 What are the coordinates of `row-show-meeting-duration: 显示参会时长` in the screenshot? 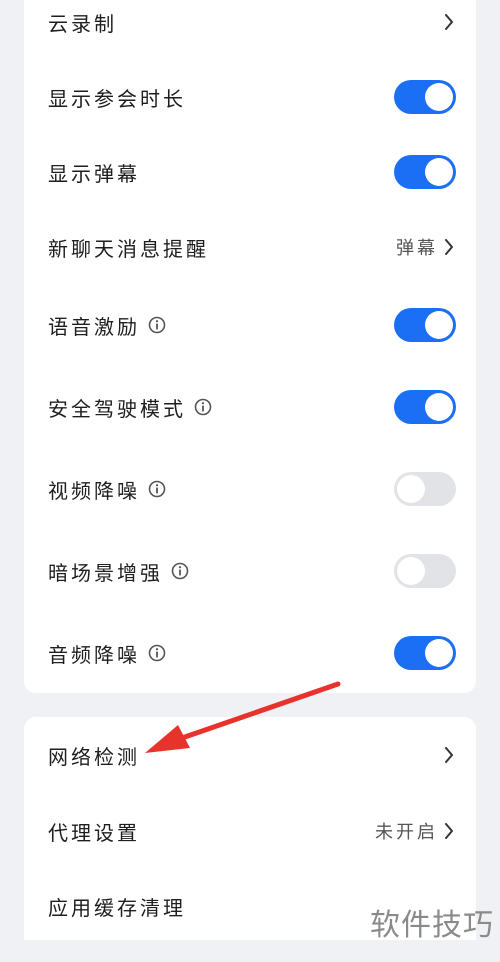 It's located at (250, 97).